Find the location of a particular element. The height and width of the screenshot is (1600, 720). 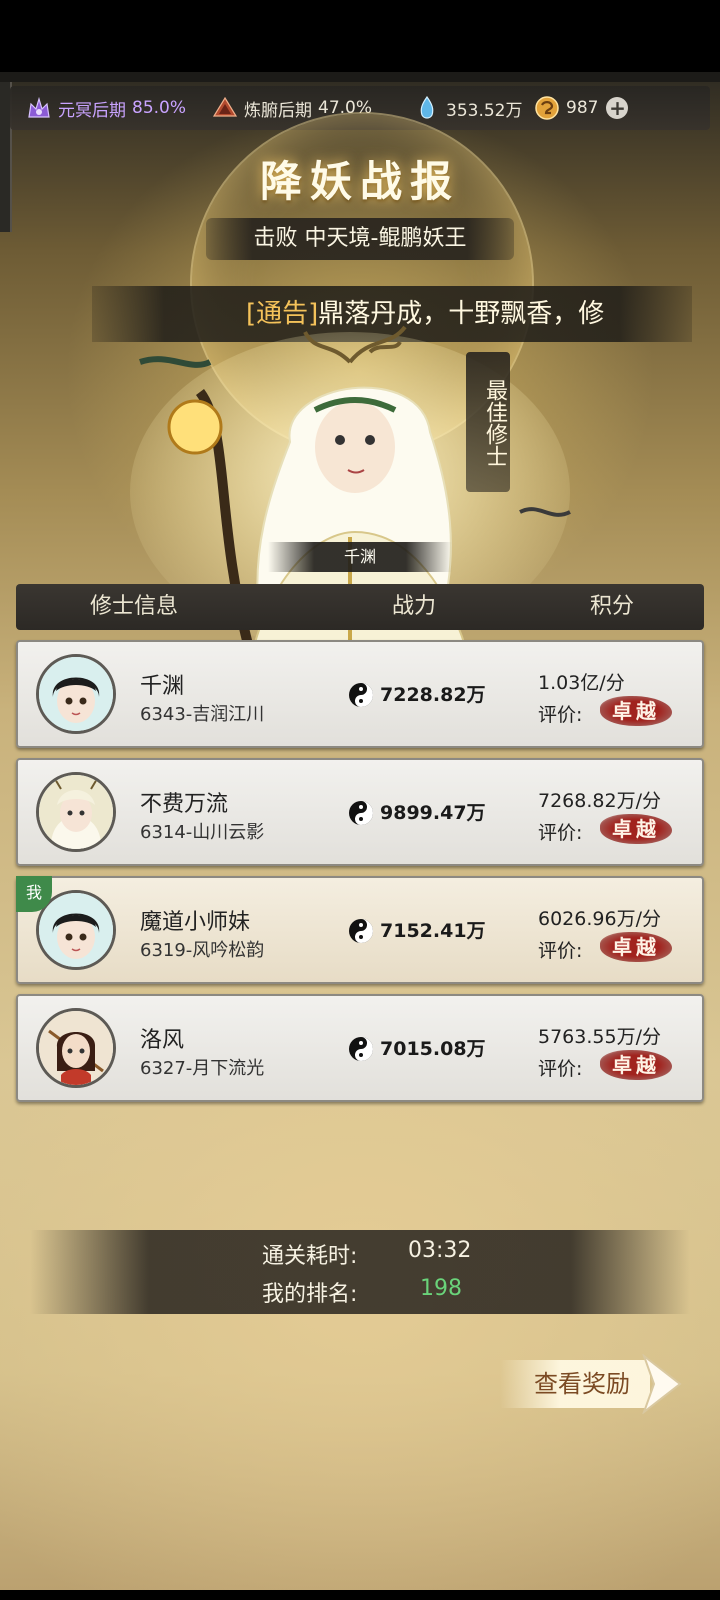

add-currency-button: + is located at coordinates (617, 108).